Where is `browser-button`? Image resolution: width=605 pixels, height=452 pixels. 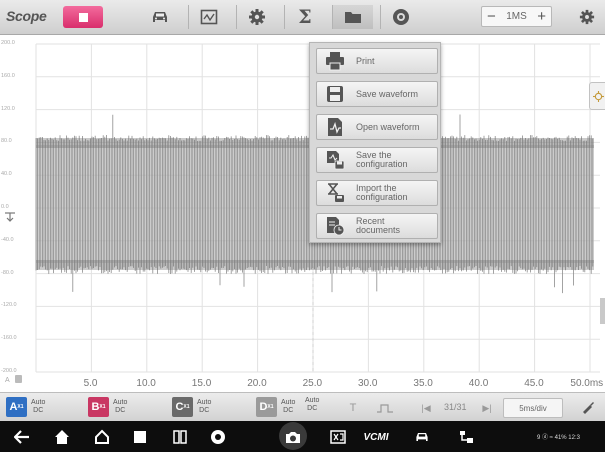
browser-button is located at coordinates (218, 437).